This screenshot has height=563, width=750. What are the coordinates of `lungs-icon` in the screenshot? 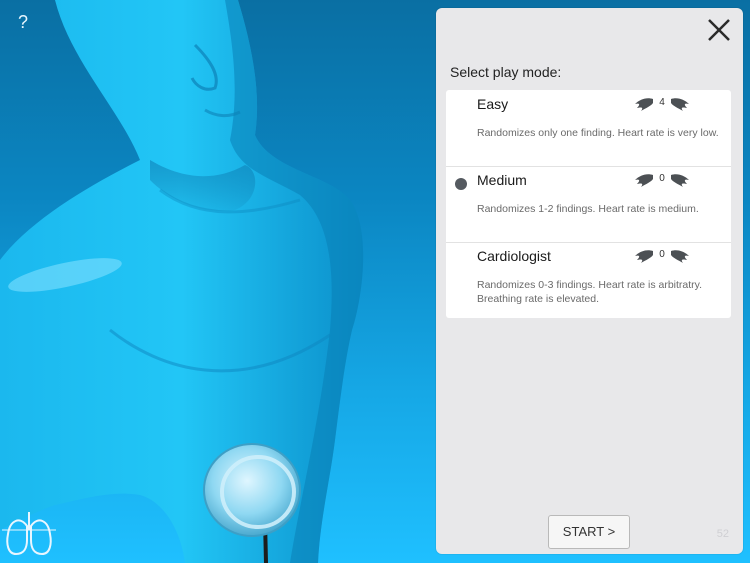 It's located at (29, 534).